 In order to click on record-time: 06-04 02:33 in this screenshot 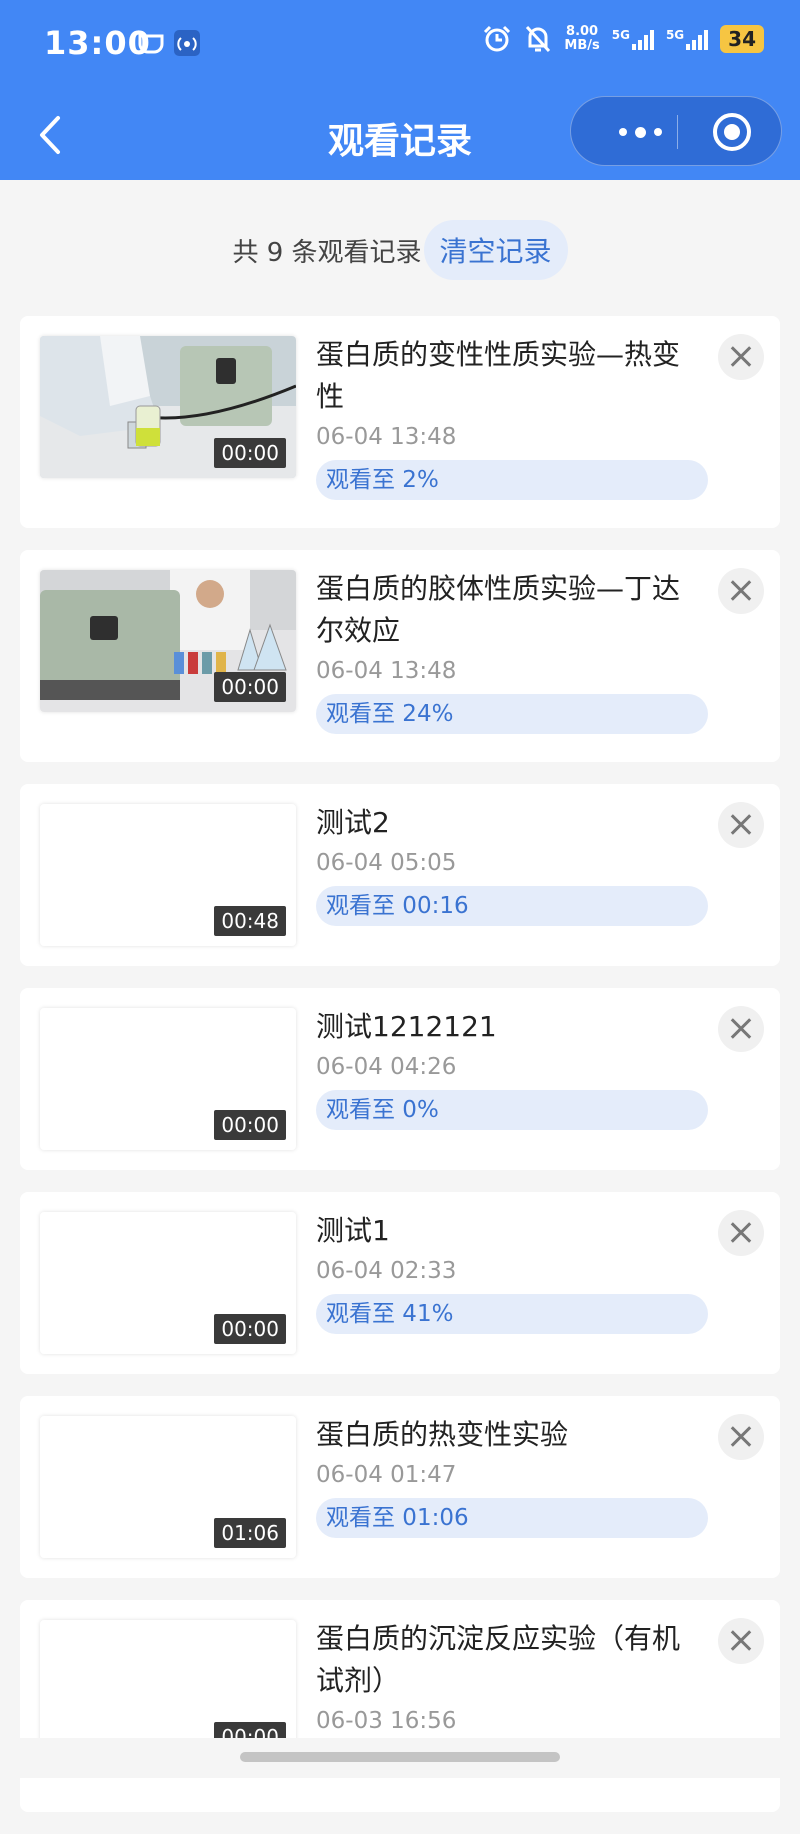, I will do `click(386, 1271)`.